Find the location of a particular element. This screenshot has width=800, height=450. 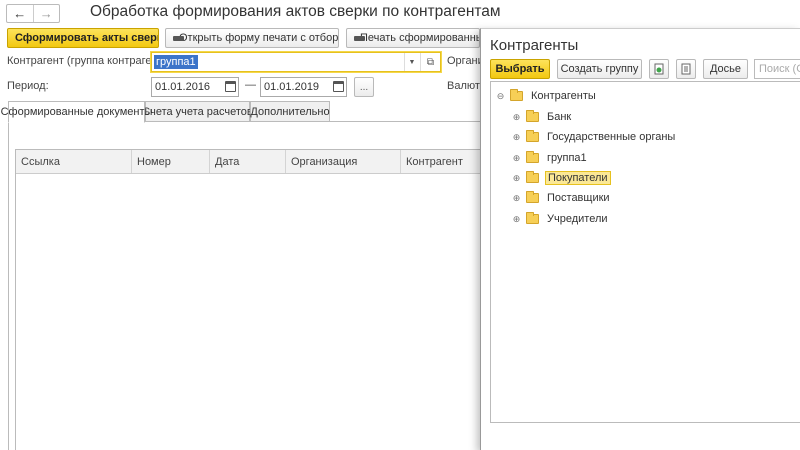

document-list-icon is located at coordinates (686, 69).